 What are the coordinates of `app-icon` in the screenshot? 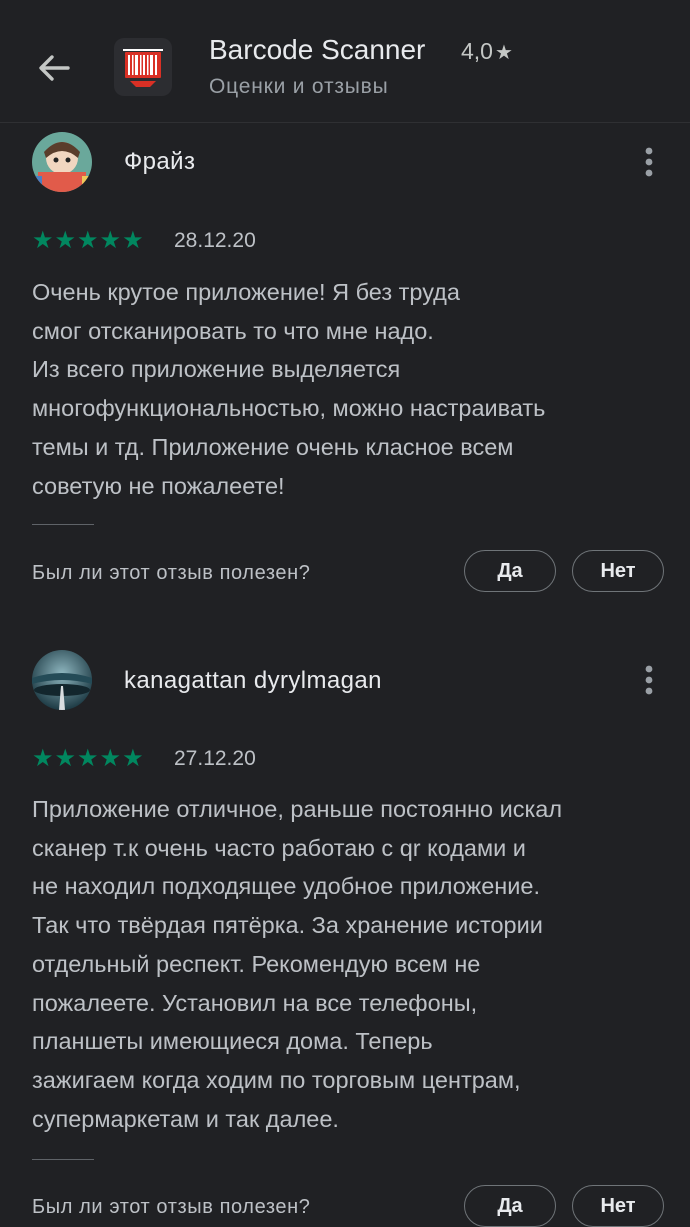 It's located at (143, 67).